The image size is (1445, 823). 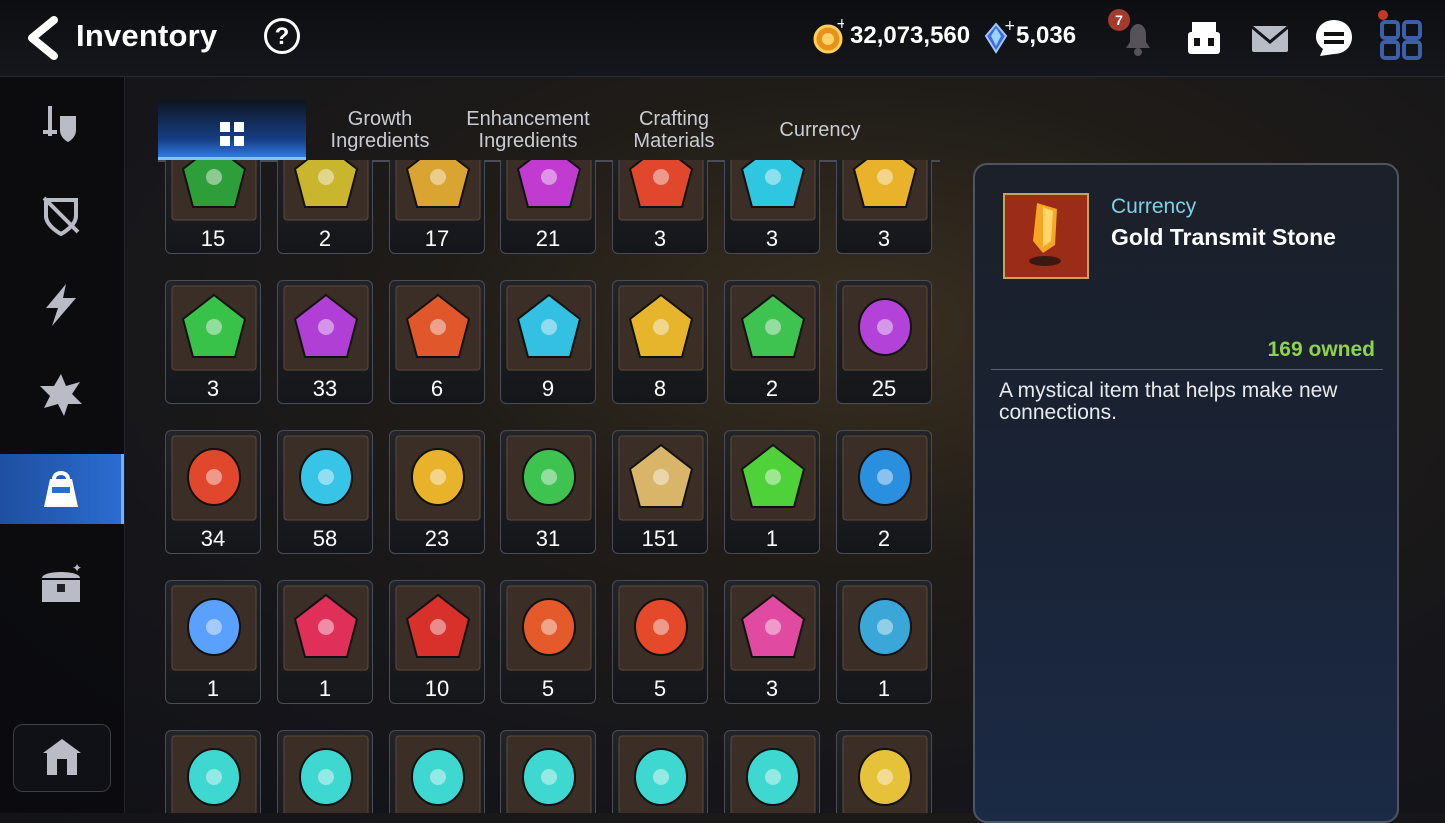 What do you see at coordinates (325, 342) in the screenshot?
I see `item-slot: 33` at bounding box center [325, 342].